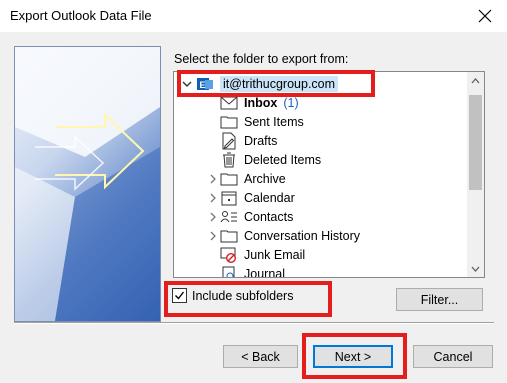  I want to click on tree-item-conversation-history: Conversation History, so click(345, 235).